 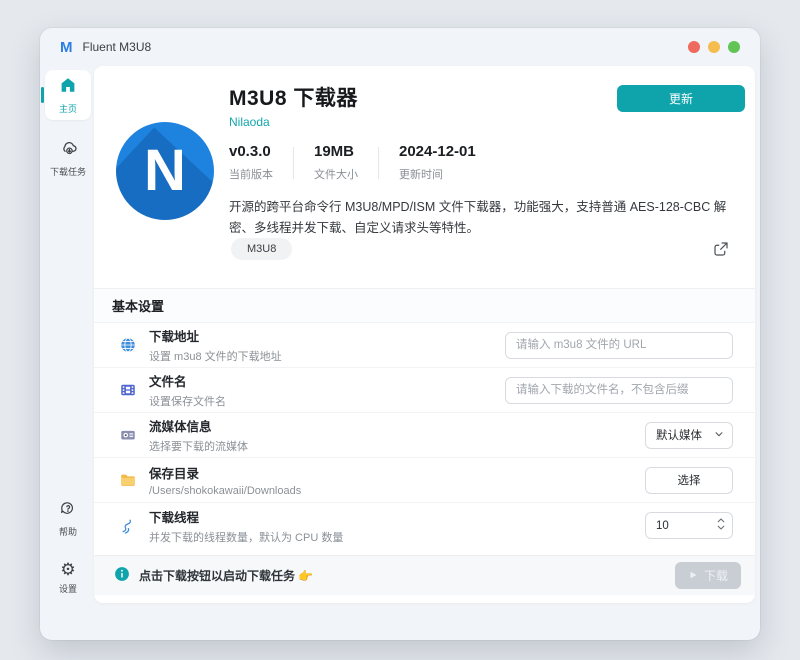 I want to click on traffic-lights, so click(x=714, y=47).